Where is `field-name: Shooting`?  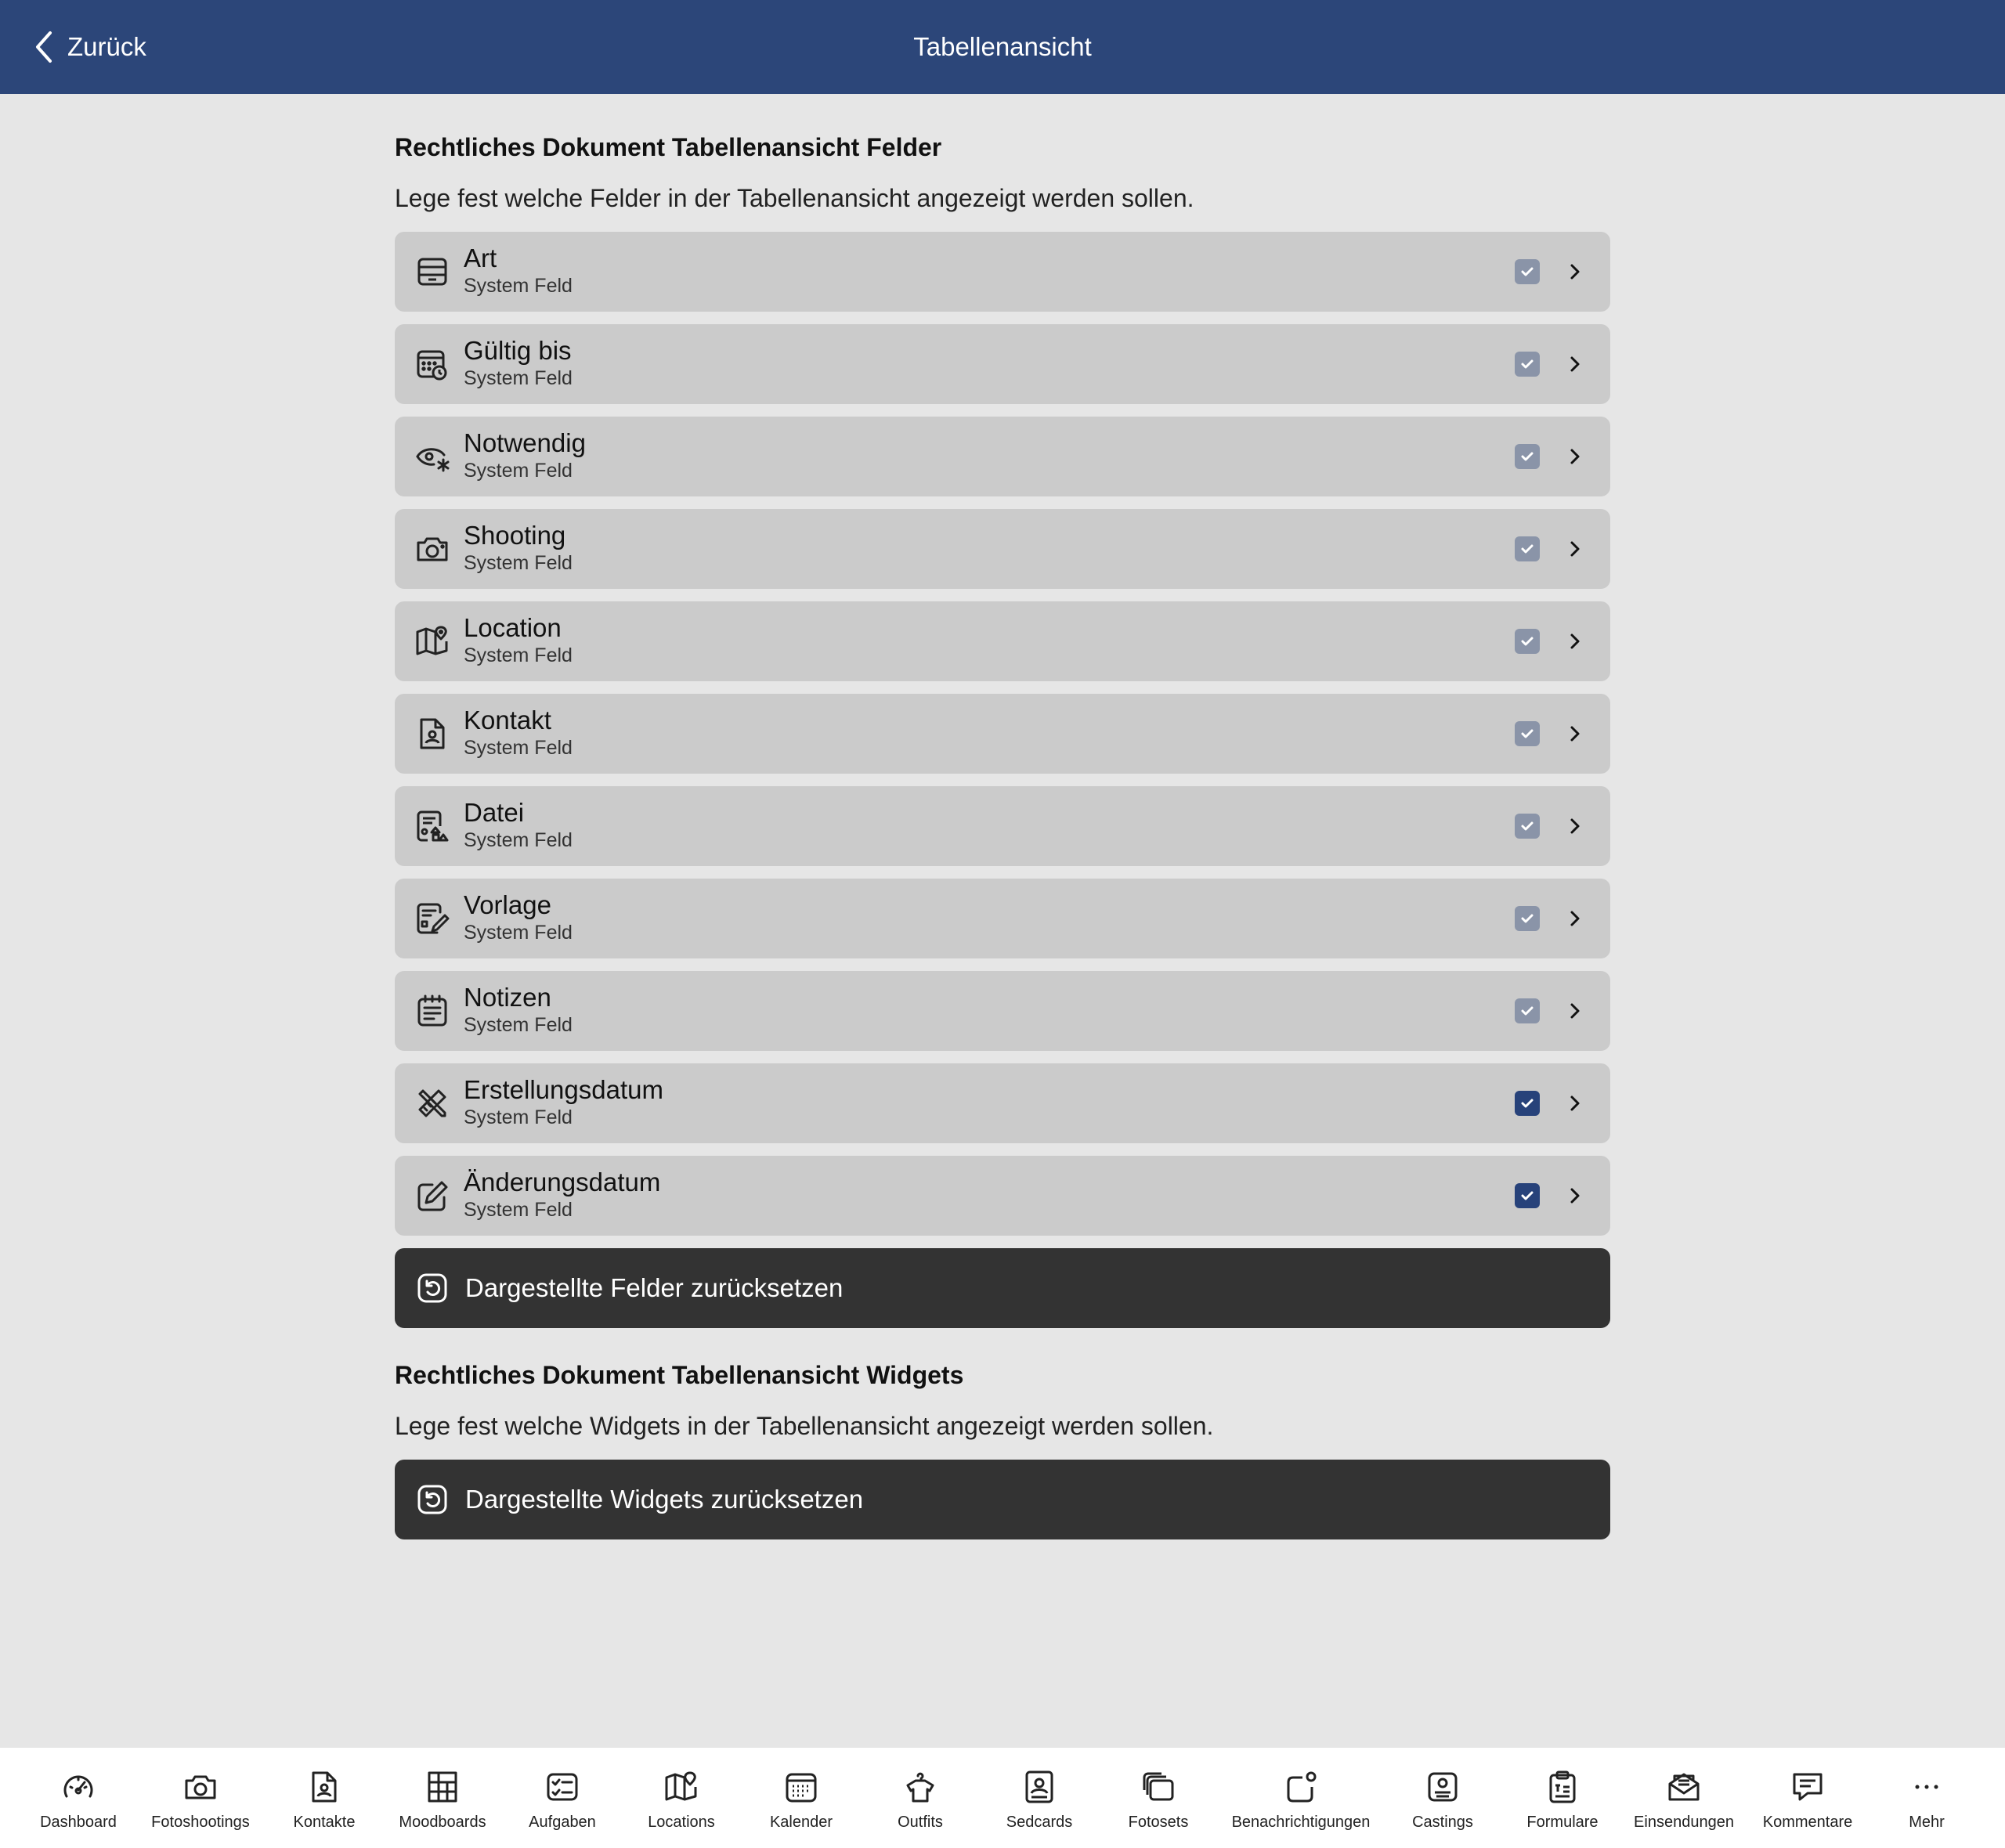 field-name: Shooting is located at coordinates (515, 535).